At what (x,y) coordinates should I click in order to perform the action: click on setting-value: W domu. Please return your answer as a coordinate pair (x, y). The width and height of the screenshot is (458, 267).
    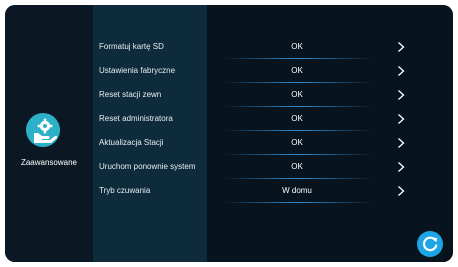
    Looking at the image, I should click on (297, 190).